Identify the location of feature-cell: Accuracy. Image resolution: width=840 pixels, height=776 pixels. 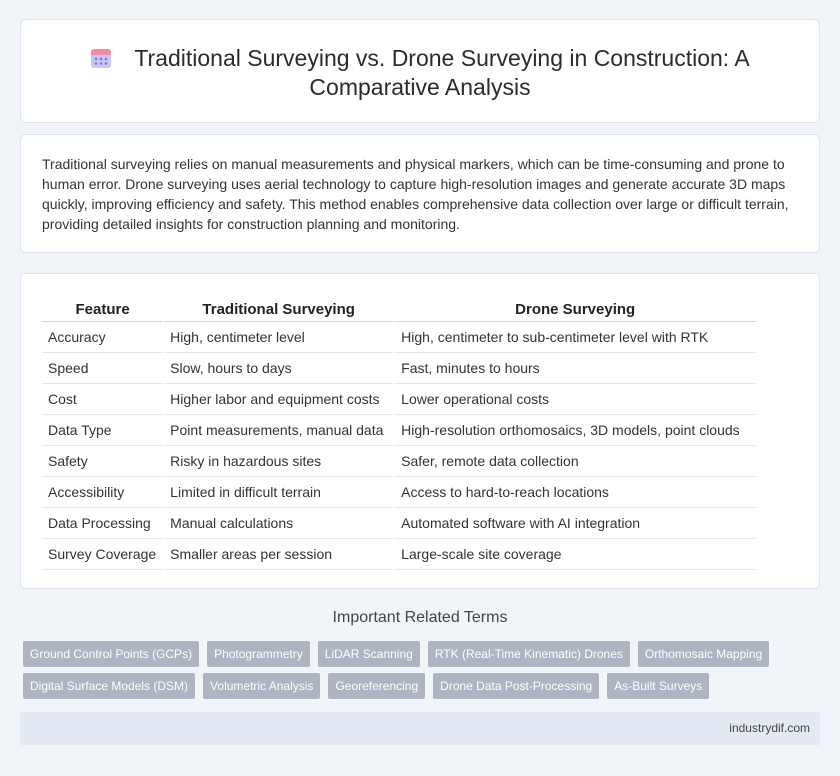
(103, 337).